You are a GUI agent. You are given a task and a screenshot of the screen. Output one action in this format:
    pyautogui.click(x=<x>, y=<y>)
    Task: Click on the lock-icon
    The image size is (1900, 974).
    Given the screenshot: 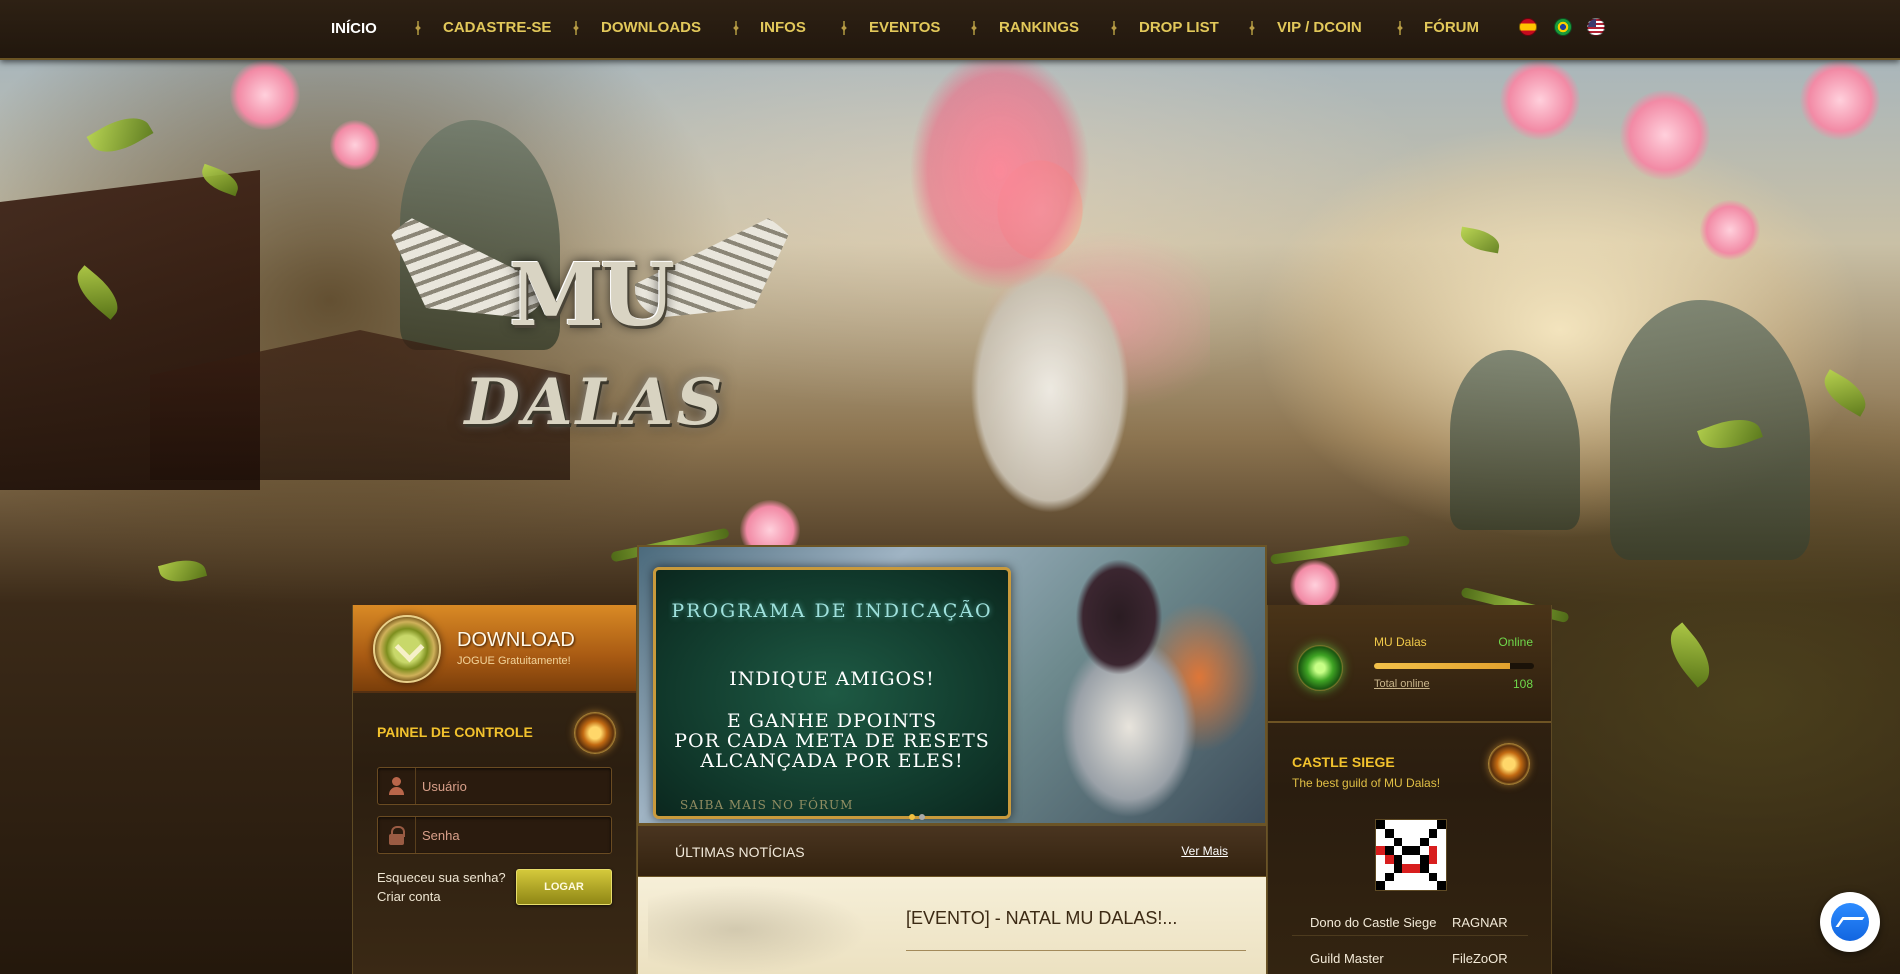 What is the action you would take?
    pyautogui.click(x=397, y=835)
    